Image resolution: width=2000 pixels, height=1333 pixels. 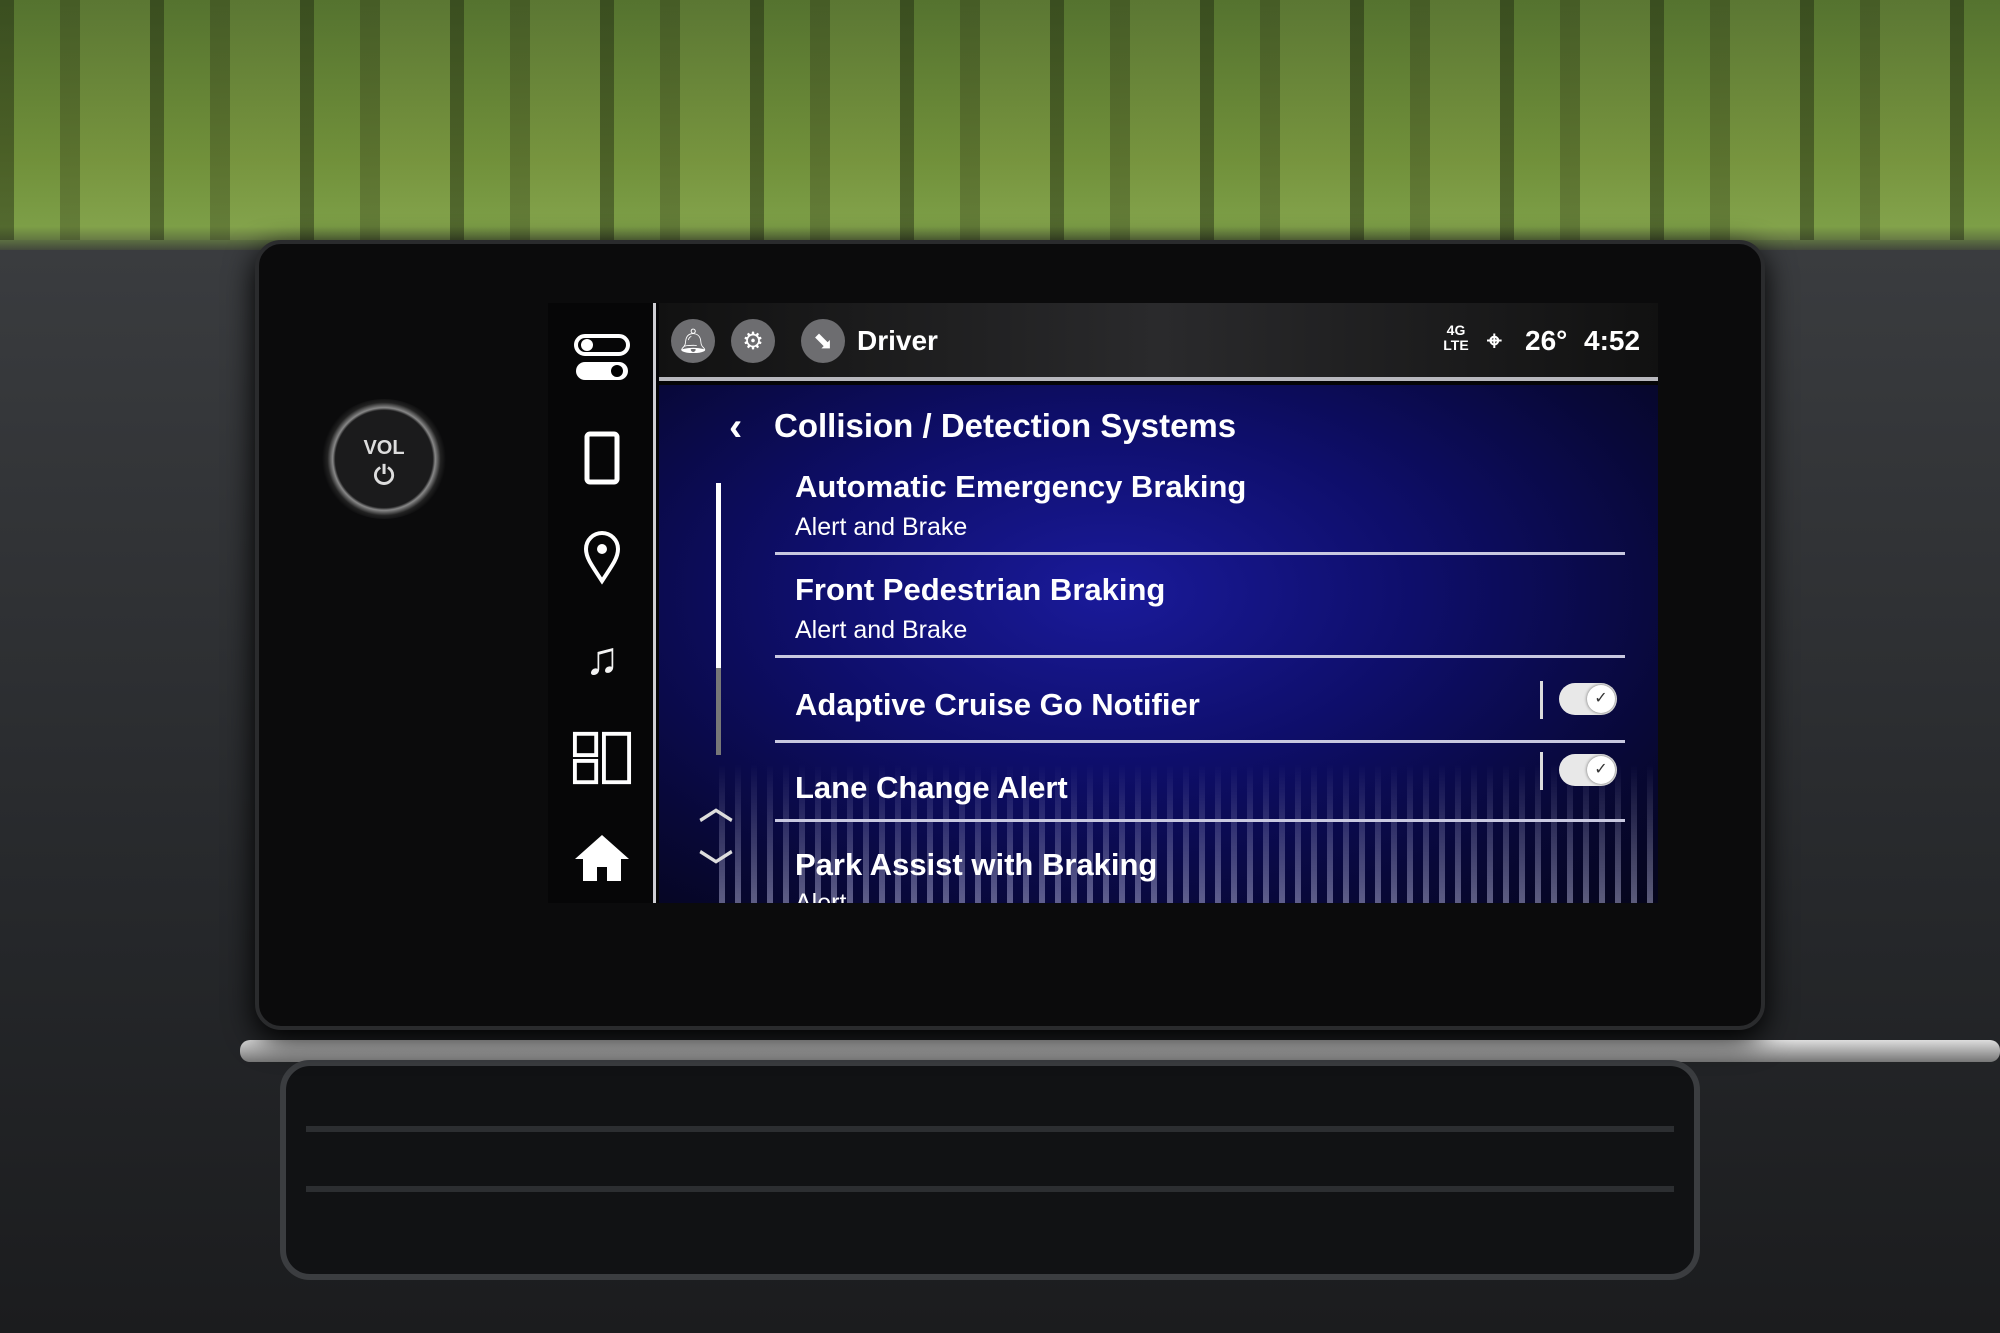 I want to click on location-pin-icon: ⌖, so click(x=1494, y=340).